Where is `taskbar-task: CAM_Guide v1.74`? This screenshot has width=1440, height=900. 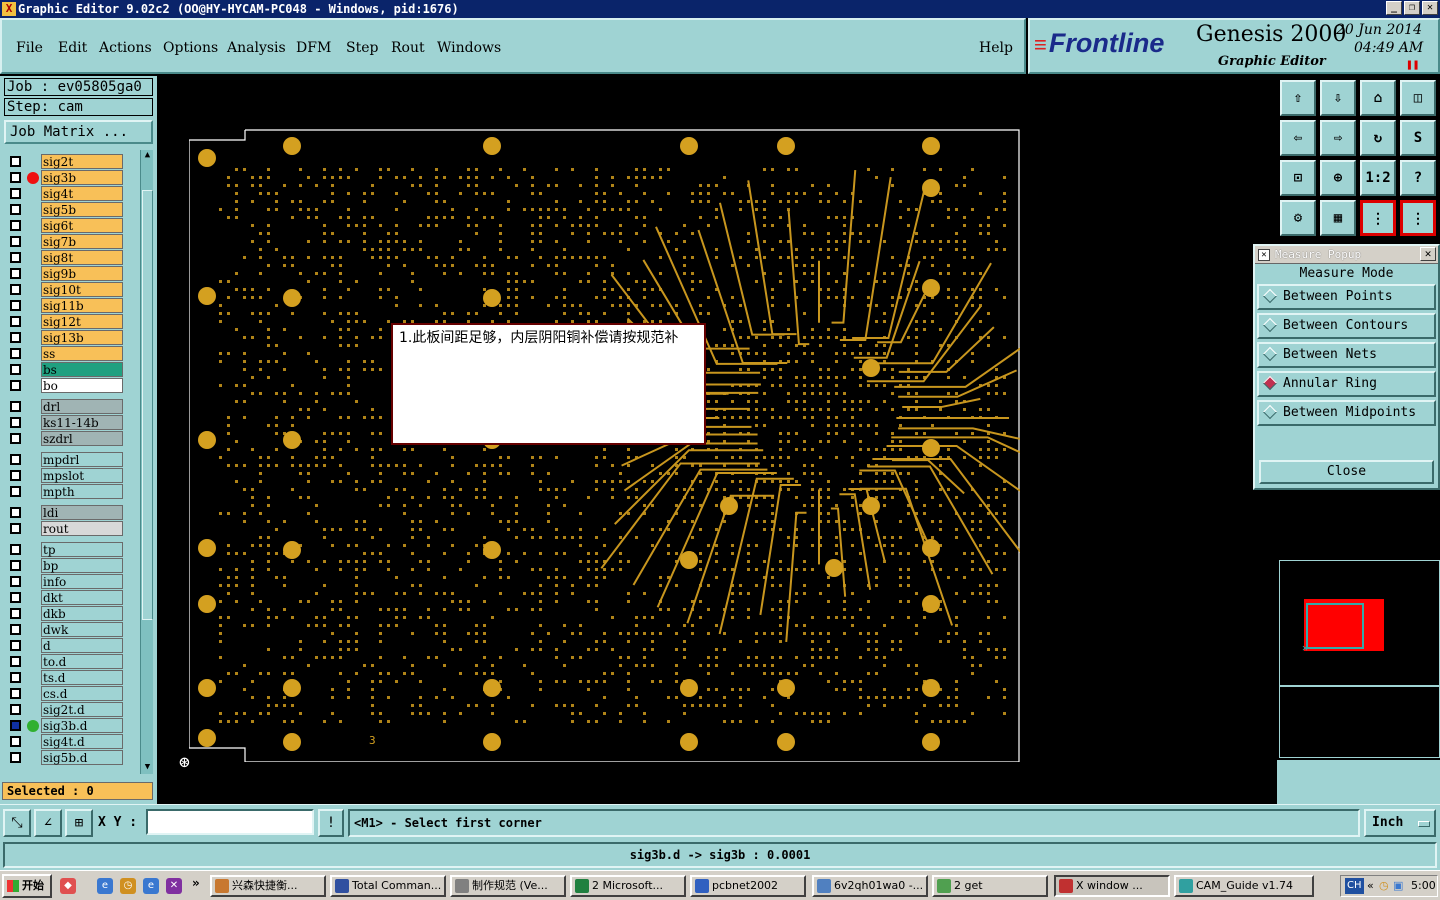 taskbar-task: CAM_Guide v1.74 is located at coordinates (1244, 886).